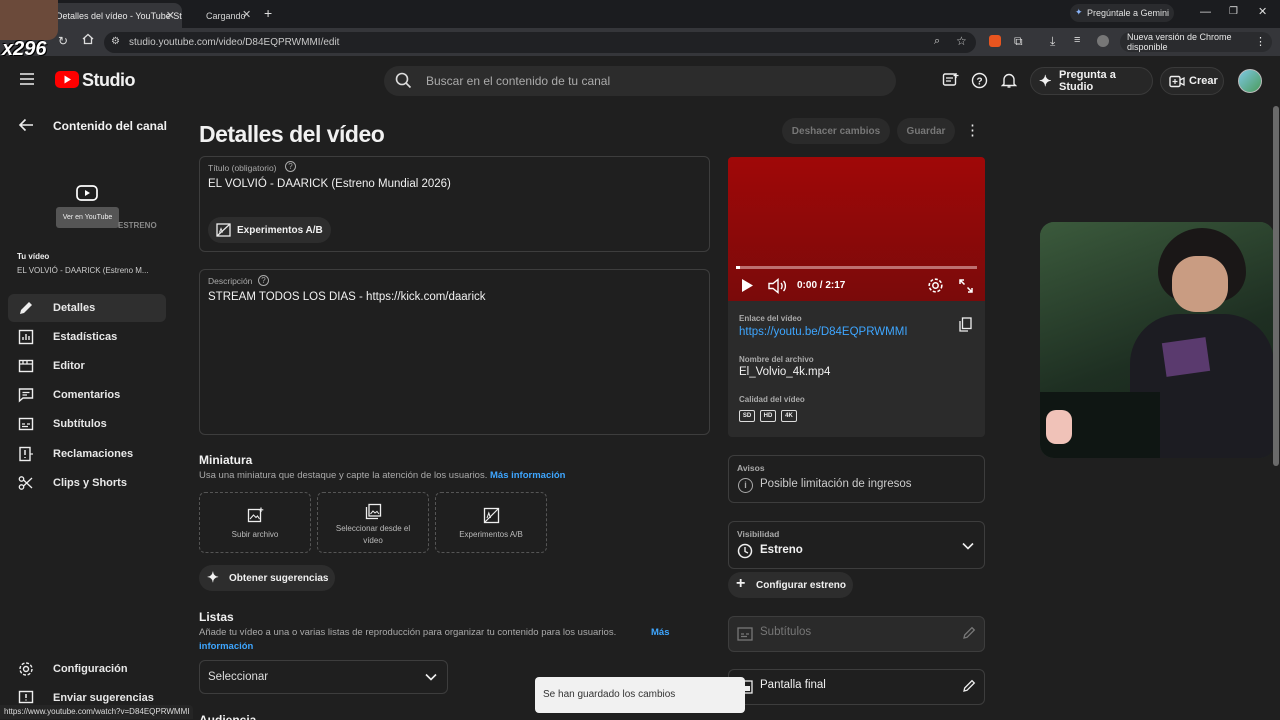 The image size is (1280, 720). I want to click on create-button: Crear, so click(1192, 81).